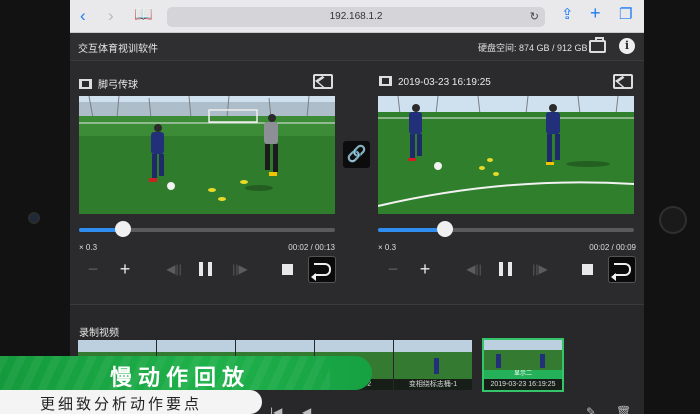 This screenshot has width=700, height=414. What do you see at coordinates (118, 49) in the screenshot?
I see `app-title: 交互体育视训软件` at bounding box center [118, 49].